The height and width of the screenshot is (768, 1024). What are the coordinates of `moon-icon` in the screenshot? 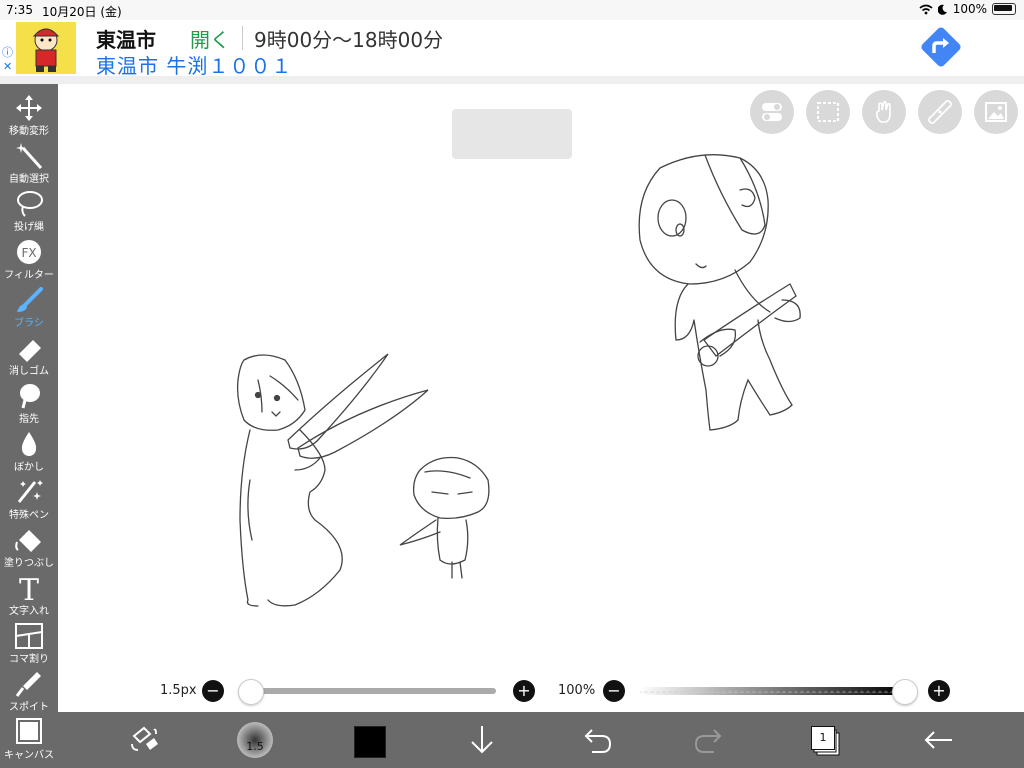 It's located at (942, 9).